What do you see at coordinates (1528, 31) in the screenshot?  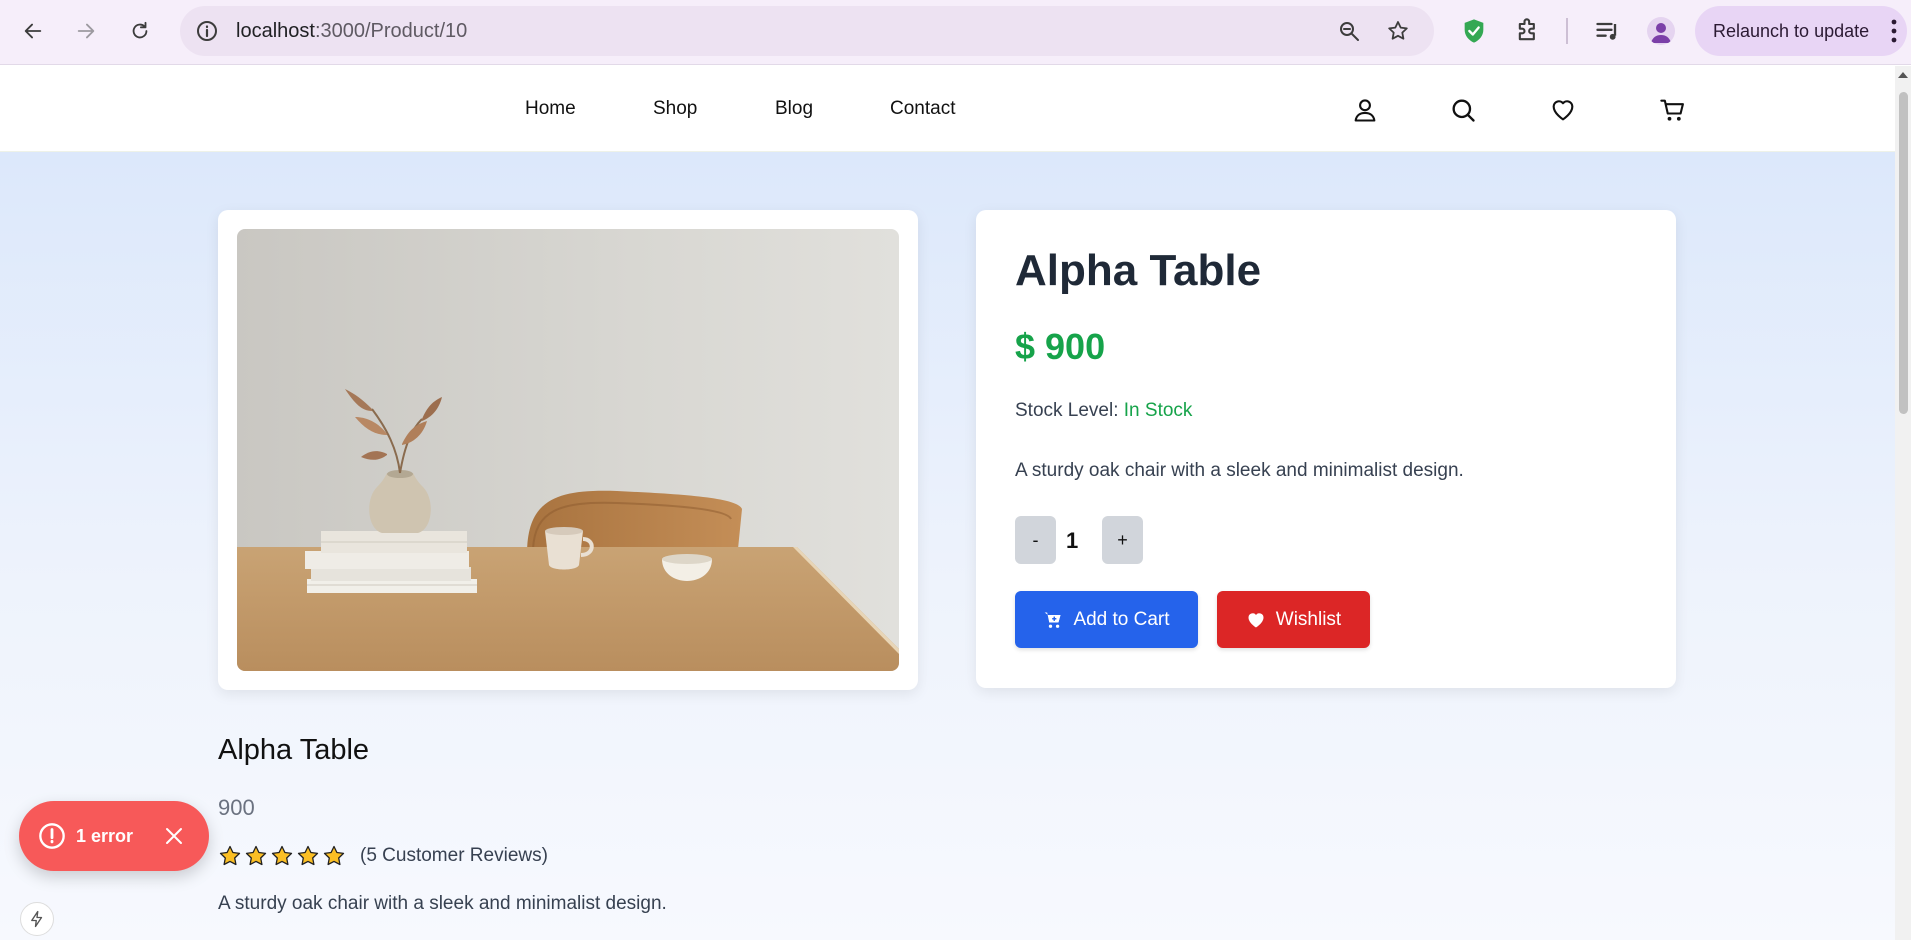 I see `extensions-puzzle-icon` at bounding box center [1528, 31].